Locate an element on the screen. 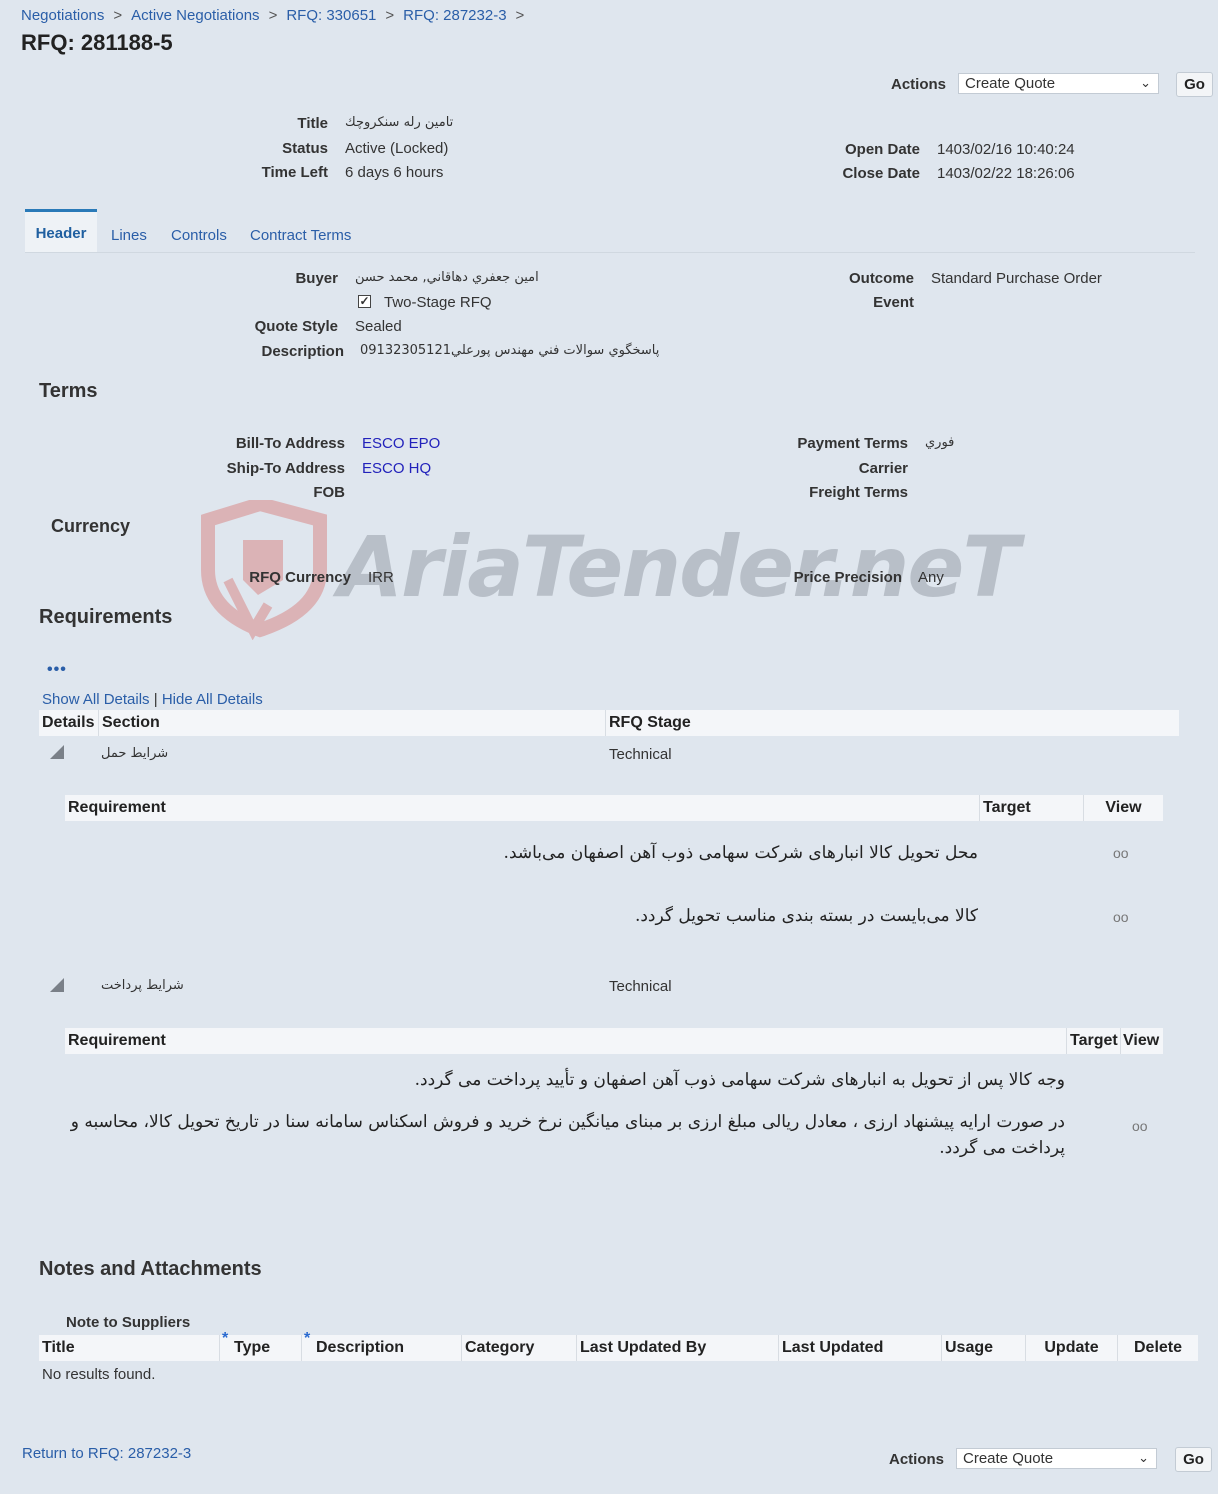  no-results-text: No results found. is located at coordinates (99, 1374).